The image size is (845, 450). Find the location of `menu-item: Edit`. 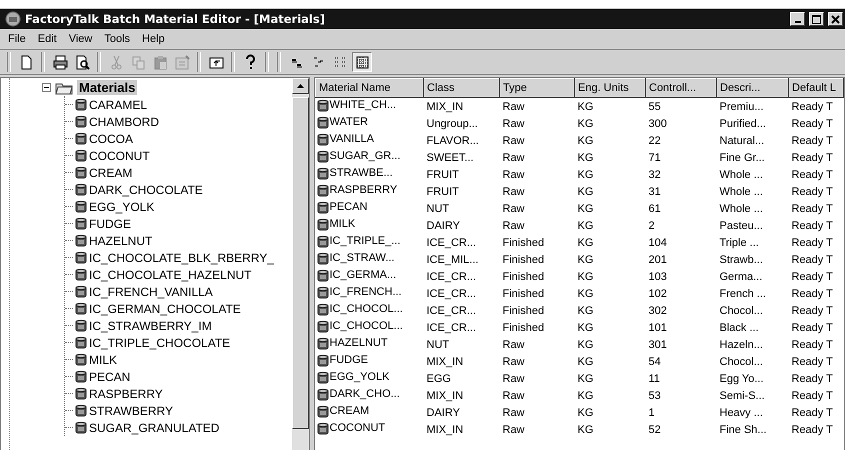

menu-item: Edit is located at coordinates (47, 39).